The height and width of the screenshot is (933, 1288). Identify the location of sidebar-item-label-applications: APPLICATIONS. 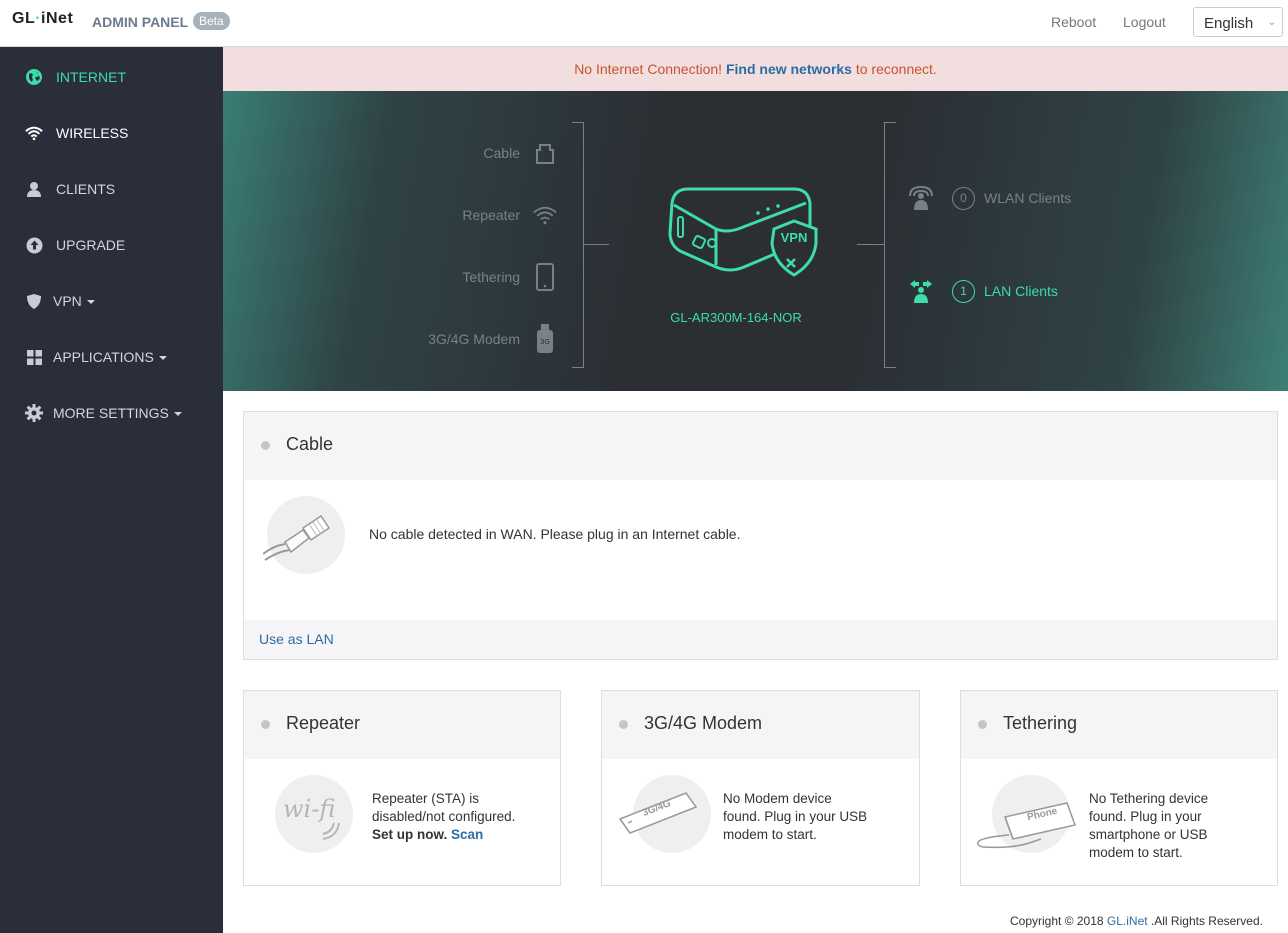
(110, 357).